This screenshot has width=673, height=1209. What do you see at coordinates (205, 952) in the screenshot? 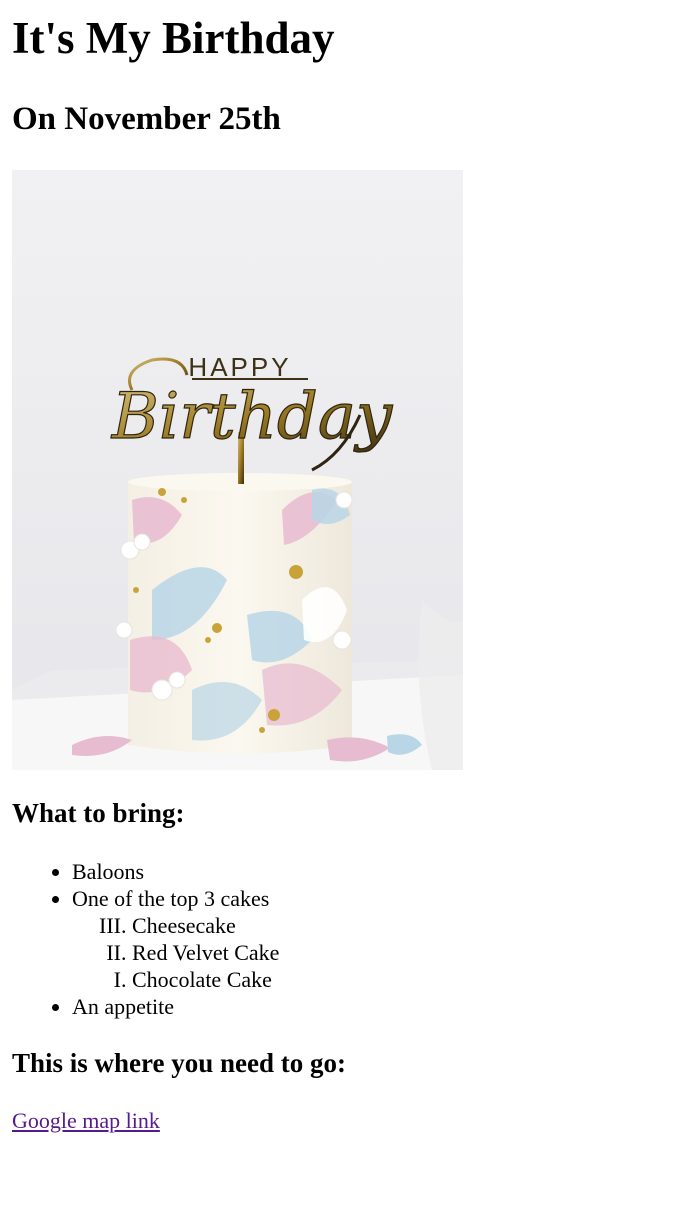
I see `cake-item: Red Velvet Cake` at bounding box center [205, 952].